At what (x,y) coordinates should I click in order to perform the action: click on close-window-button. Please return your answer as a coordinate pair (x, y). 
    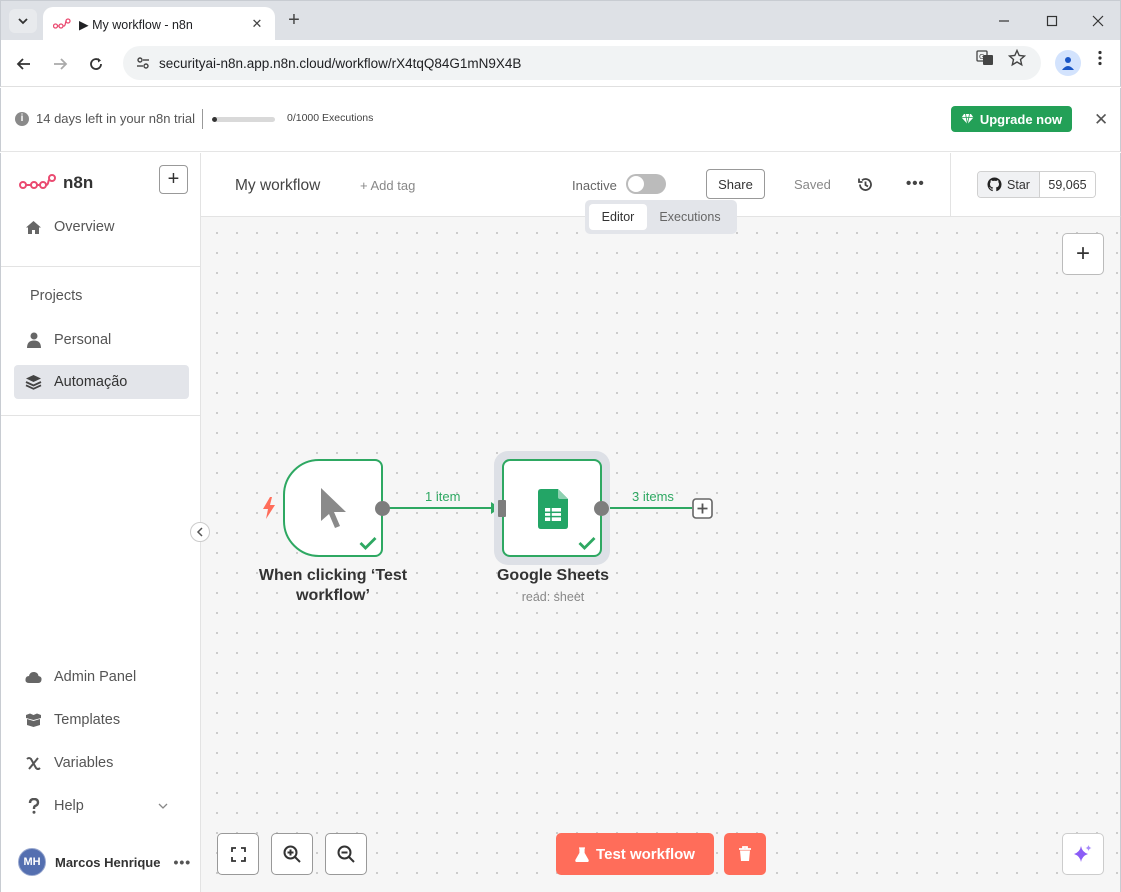
    Looking at the image, I should click on (1098, 21).